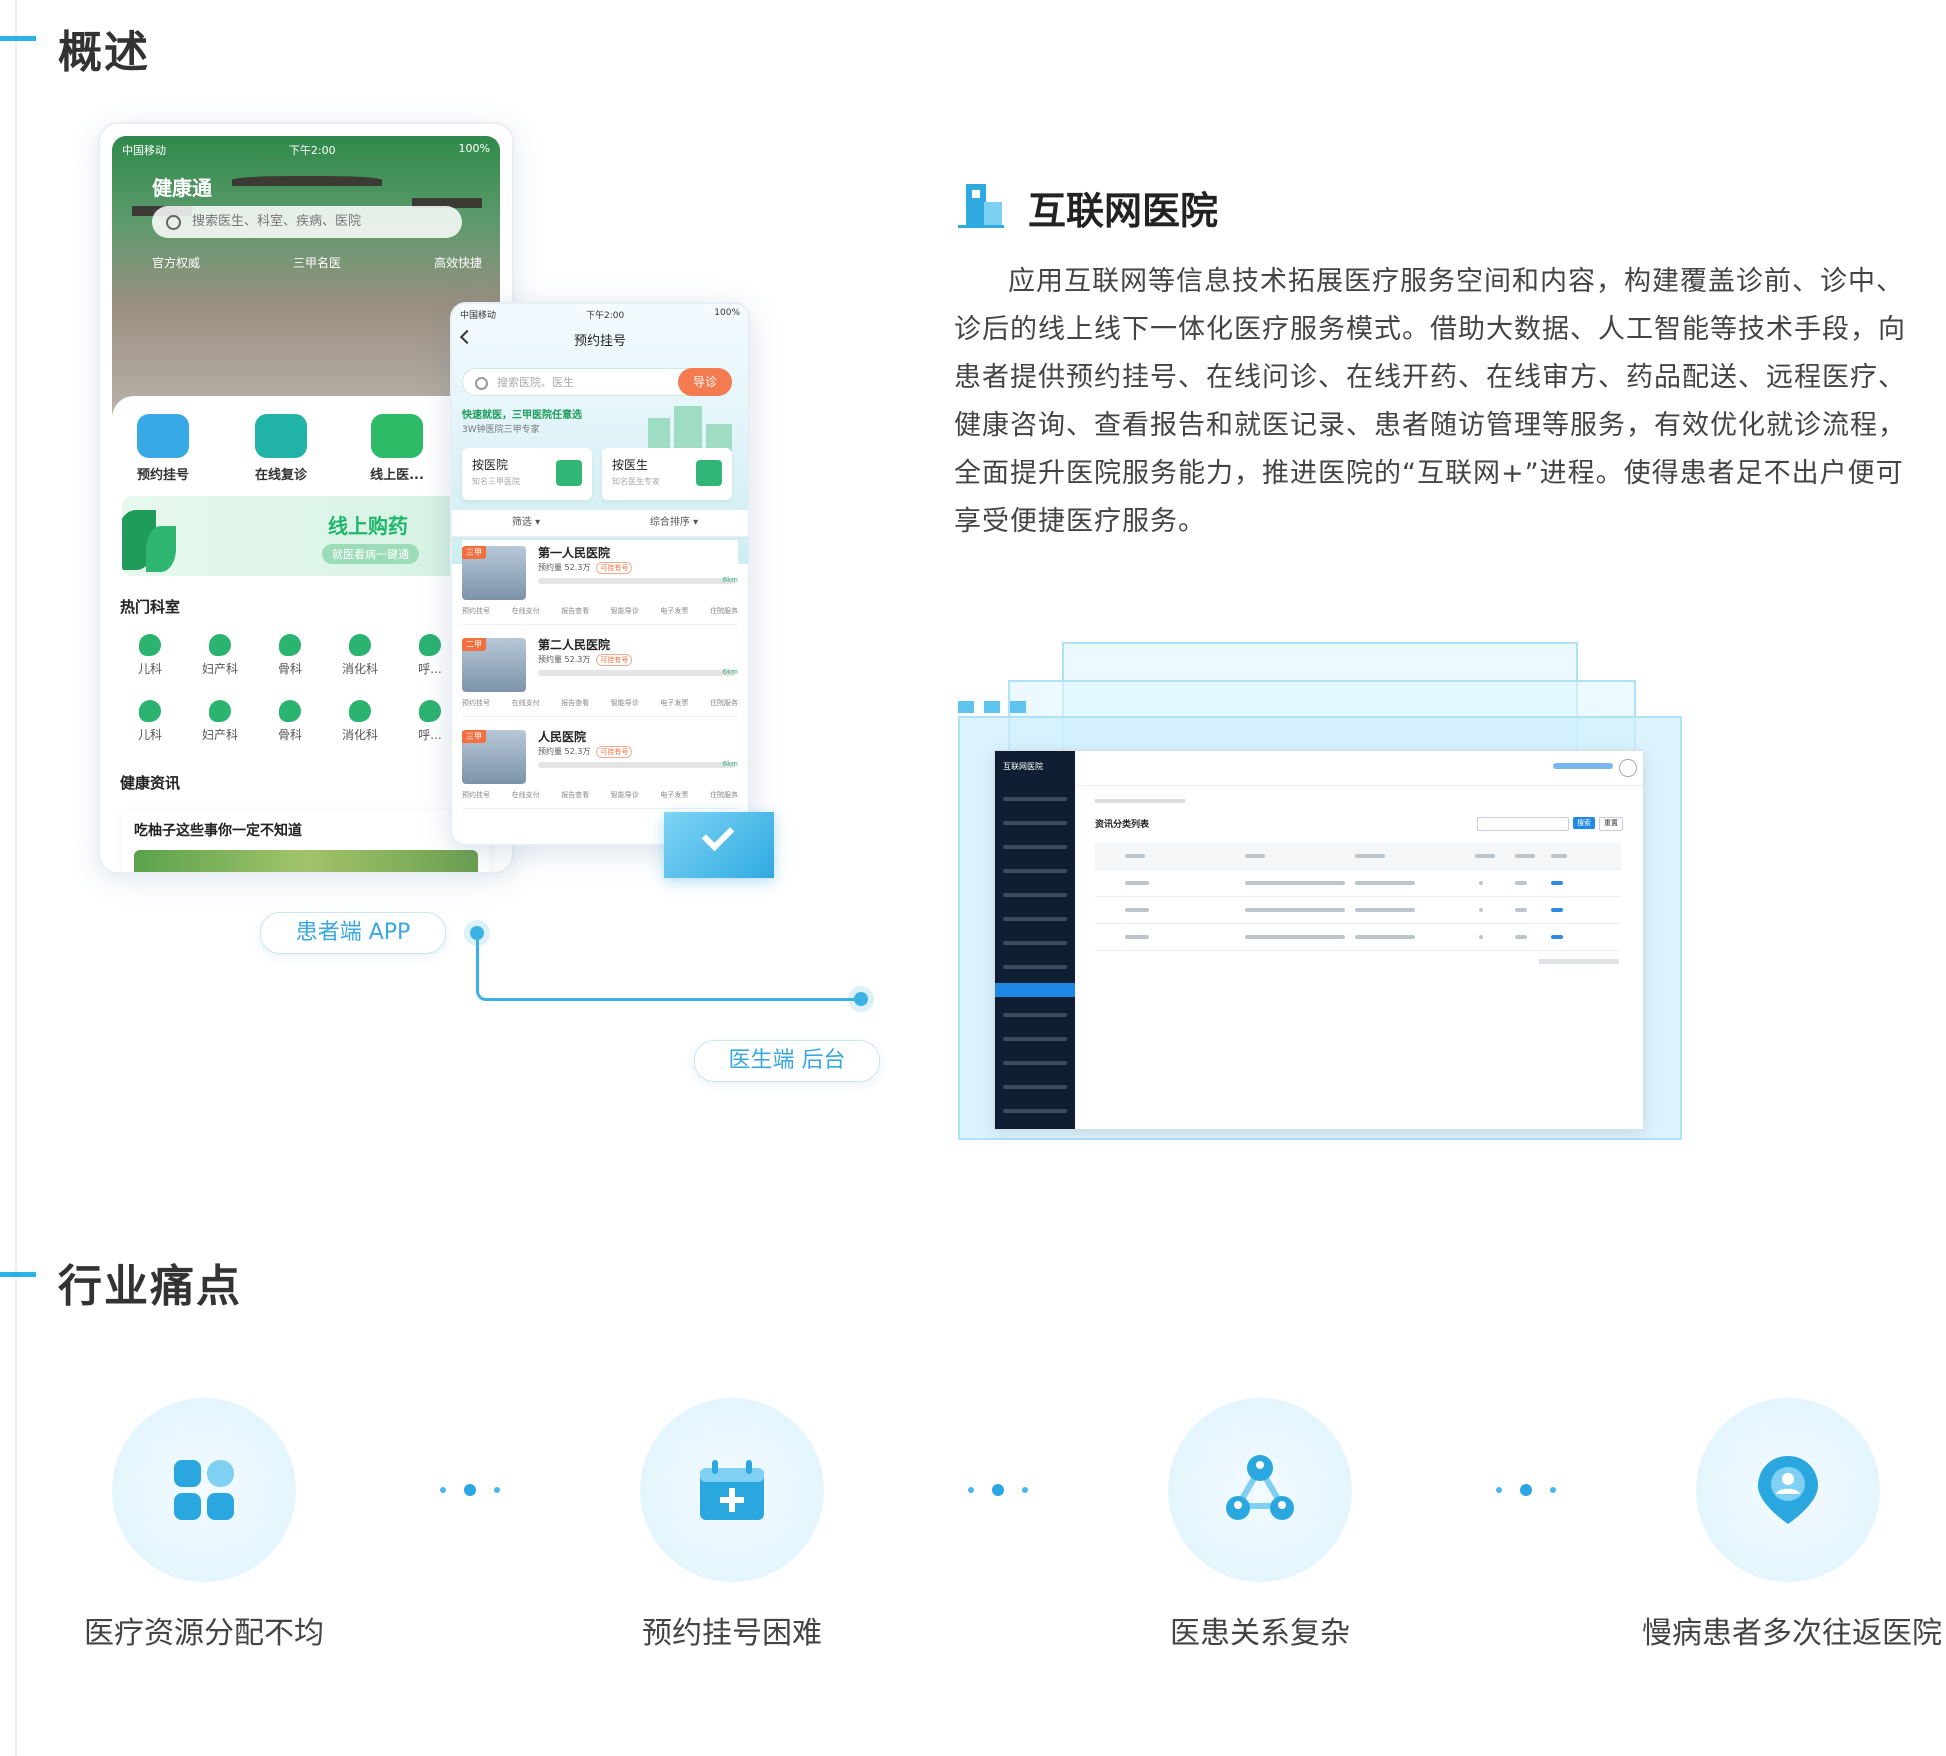 The width and height of the screenshot is (1946, 1756). Describe the element at coordinates (281, 448) in the screenshot. I see `quick-action-followup: 在线复诊` at that location.